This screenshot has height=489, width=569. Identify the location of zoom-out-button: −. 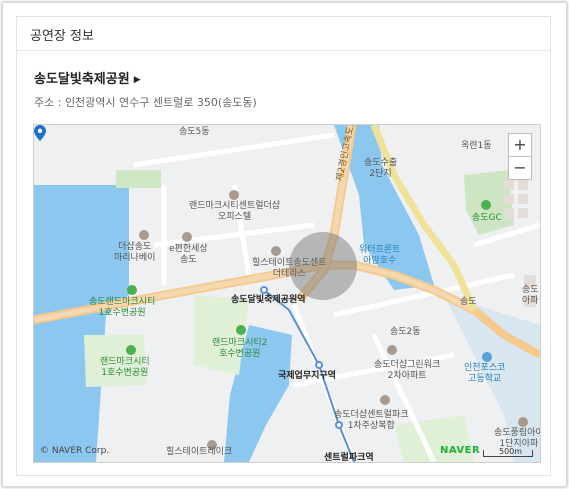
(520, 168).